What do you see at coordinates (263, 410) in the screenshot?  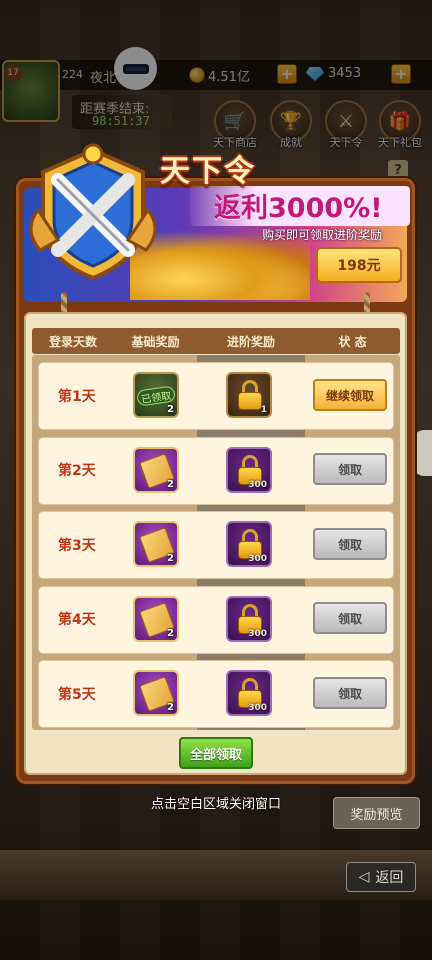 I see `reward-qty: 1` at bounding box center [263, 410].